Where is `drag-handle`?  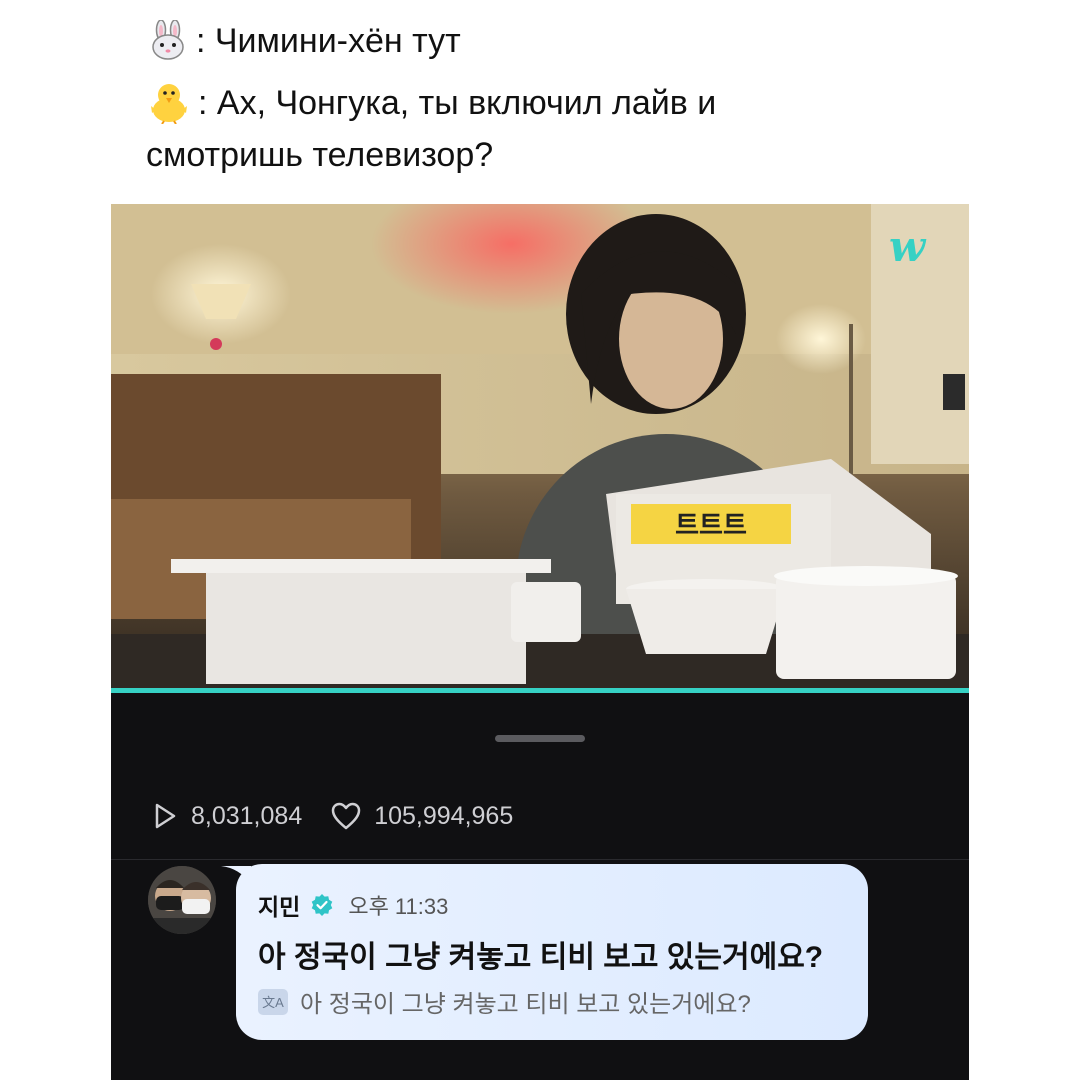 drag-handle is located at coordinates (540, 738).